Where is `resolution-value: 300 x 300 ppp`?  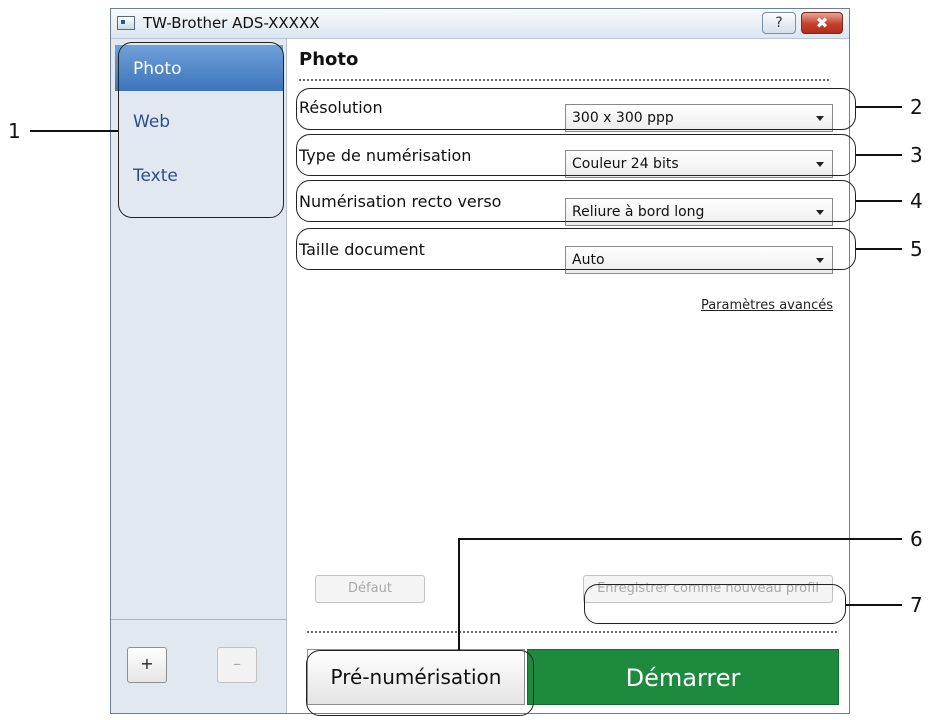
resolution-value: 300 x 300 ppp is located at coordinates (623, 118).